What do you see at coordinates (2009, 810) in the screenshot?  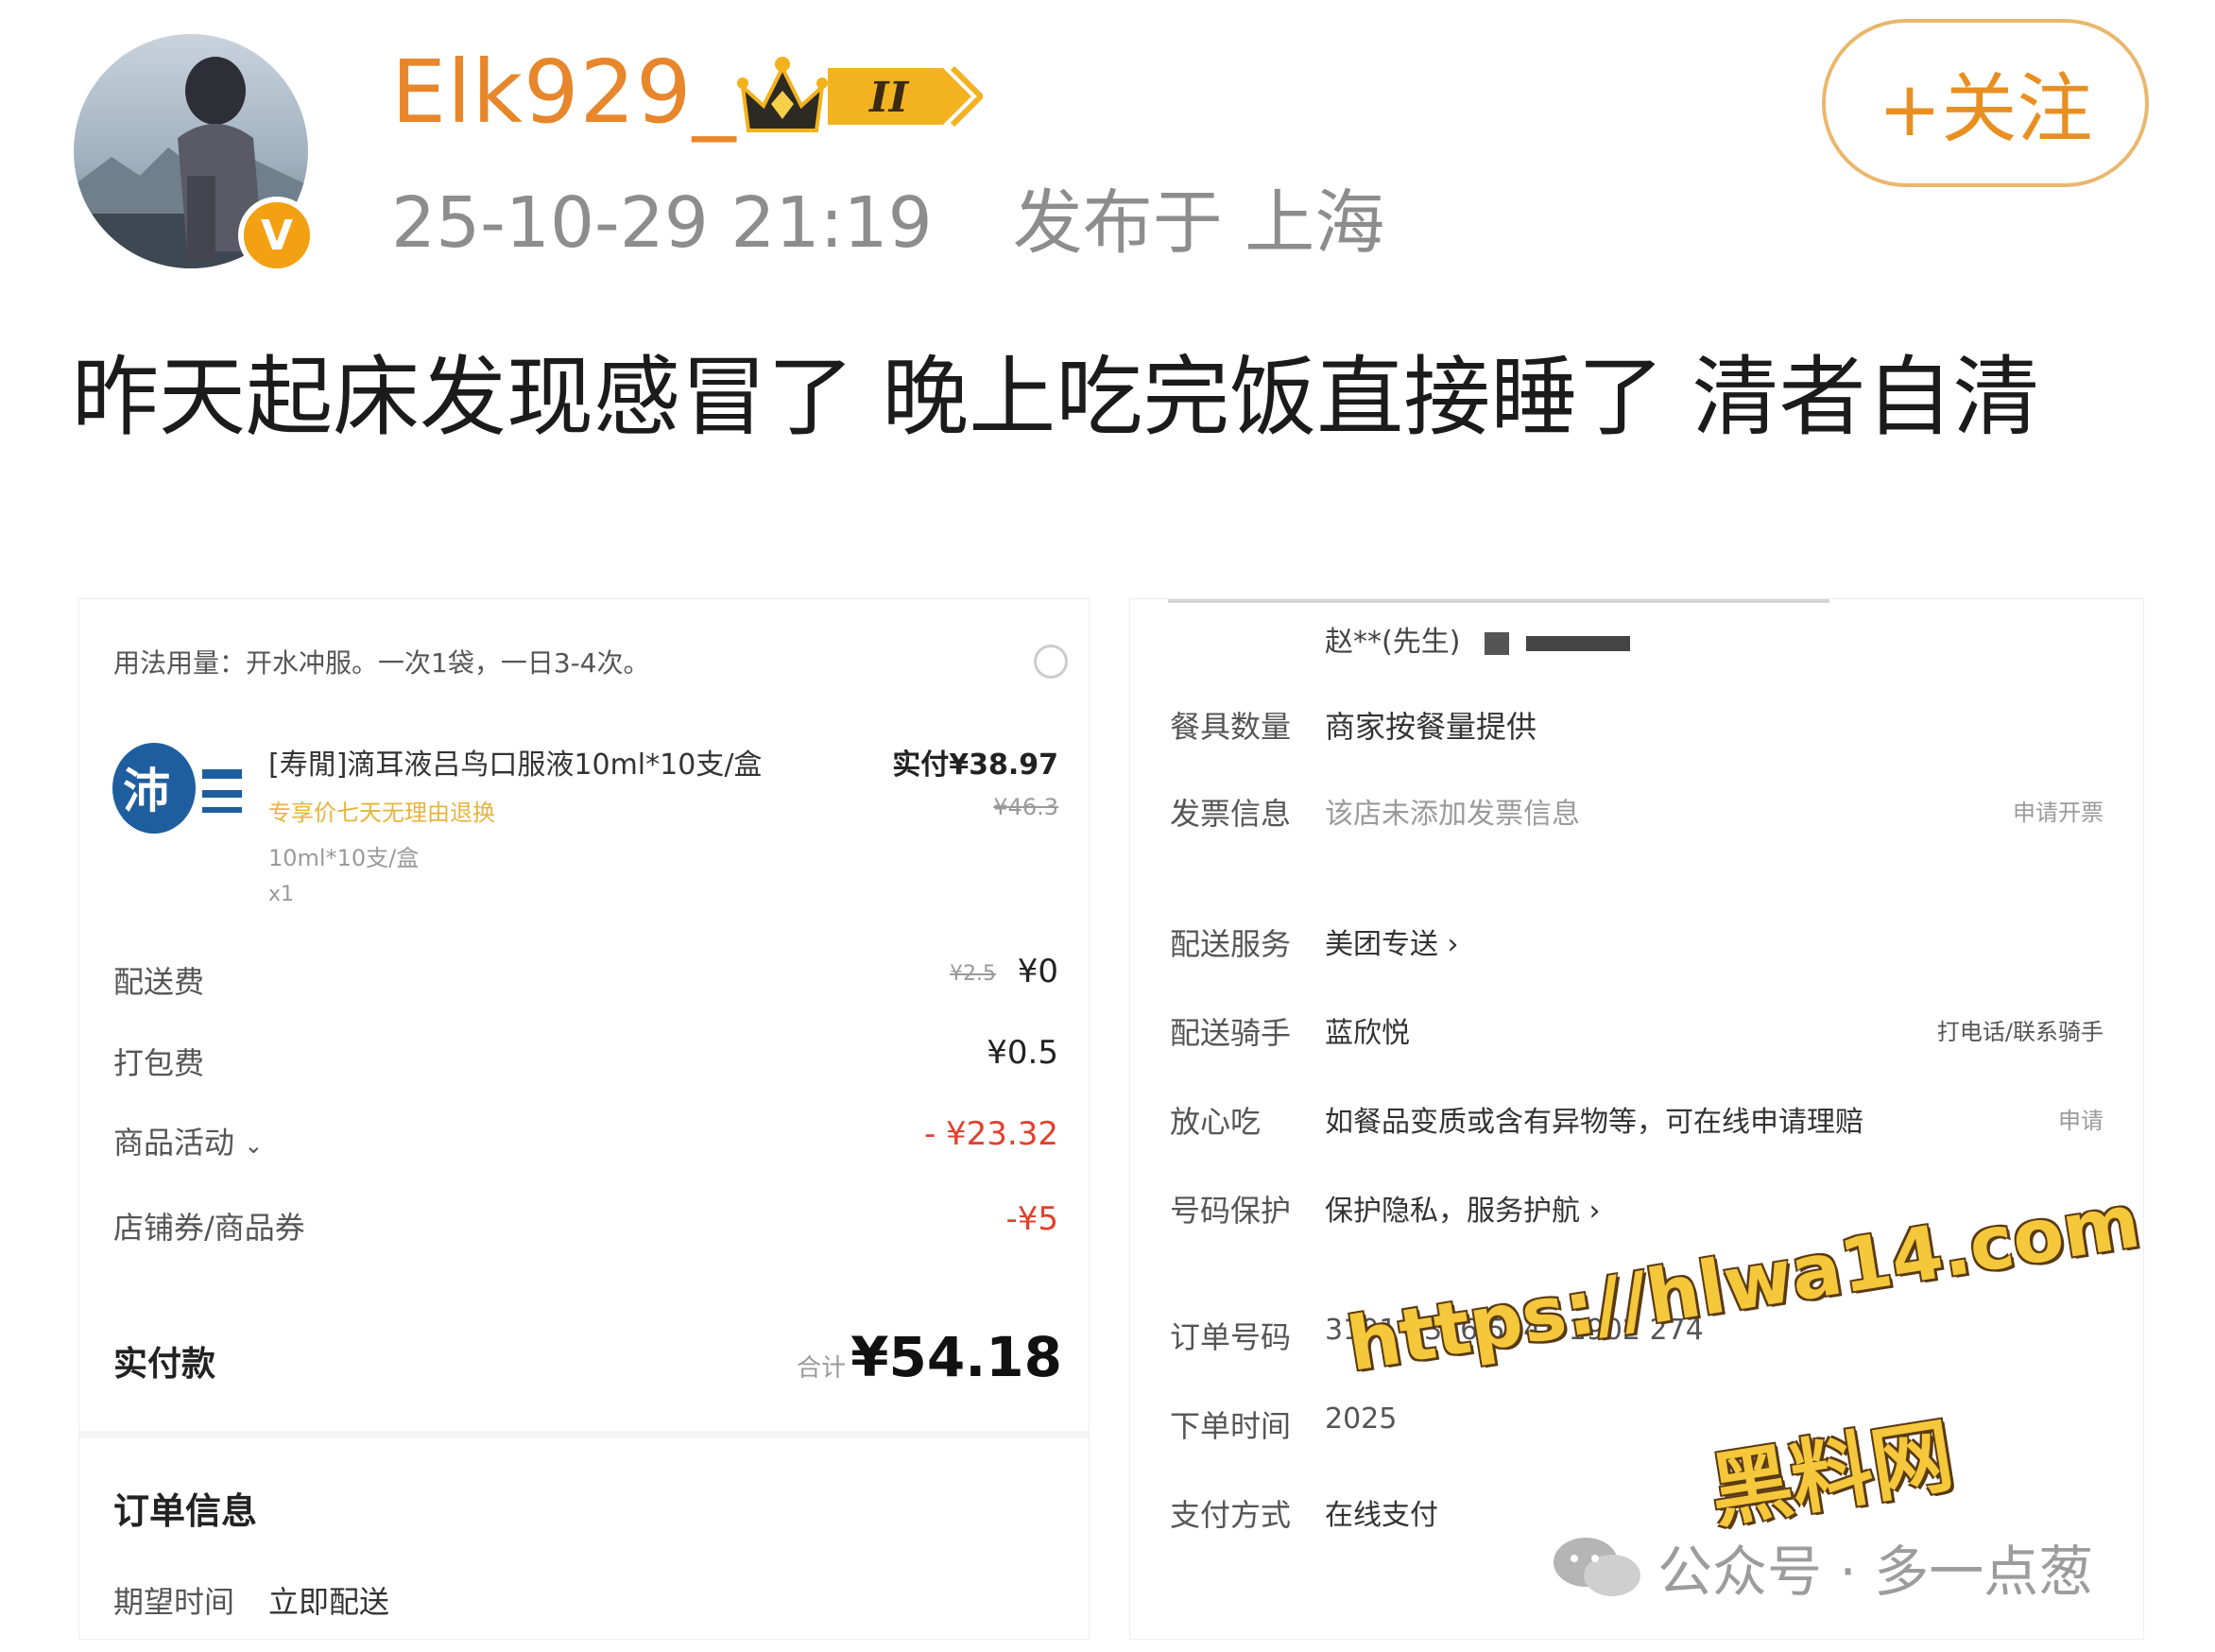 I see `request-invoice-link: 申请开票` at bounding box center [2009, 810].